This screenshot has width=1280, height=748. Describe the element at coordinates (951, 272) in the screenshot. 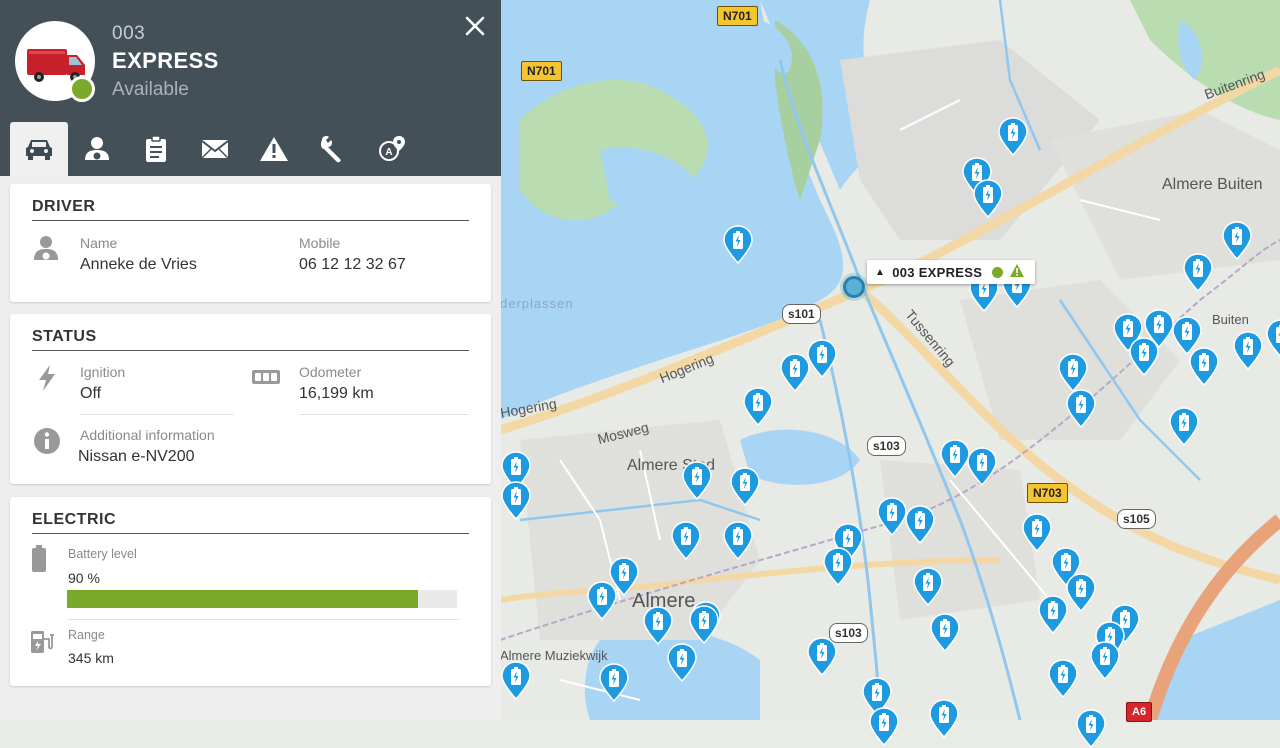

I see `vehicle-callout: ▲ 003 EXPRESS` at that location.